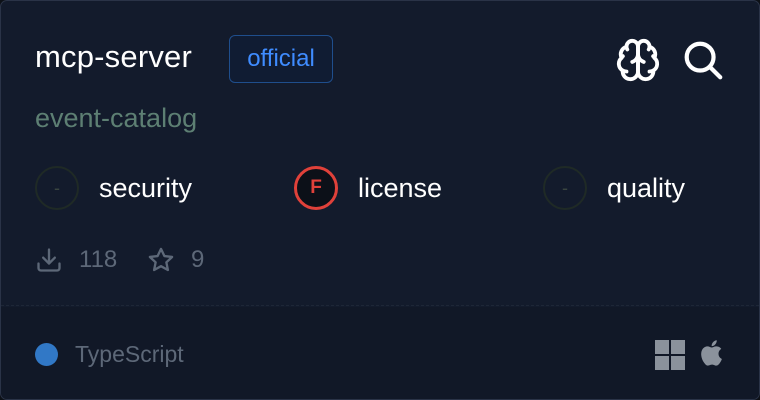 This screenshot has width=760, height=400. What do you see at coordinates (98, 259) in the screenshot?
I see `downloads-count: 118` at bounding box center [98, 259].